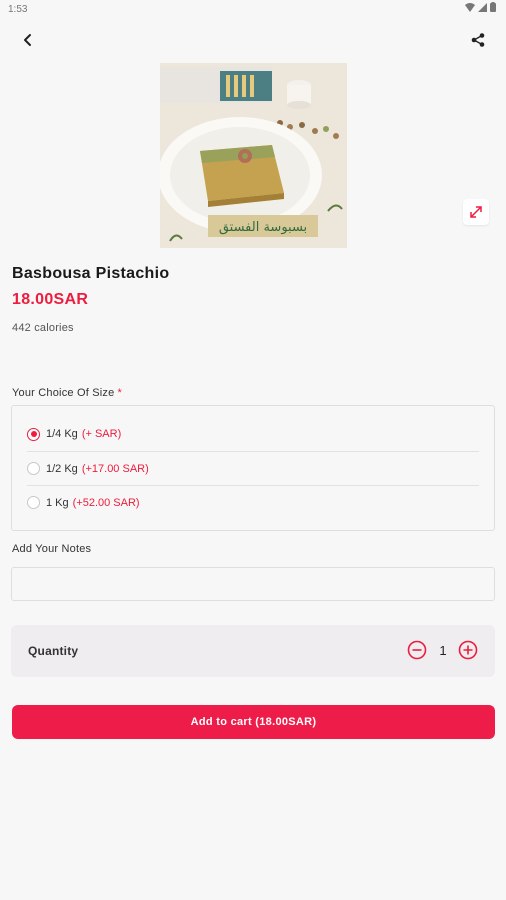  Describe the element at coordinates (253, 502) in the screenshot. I see `size-option-one-kg: 1 Kg (+52.00 SAR)` at that location.